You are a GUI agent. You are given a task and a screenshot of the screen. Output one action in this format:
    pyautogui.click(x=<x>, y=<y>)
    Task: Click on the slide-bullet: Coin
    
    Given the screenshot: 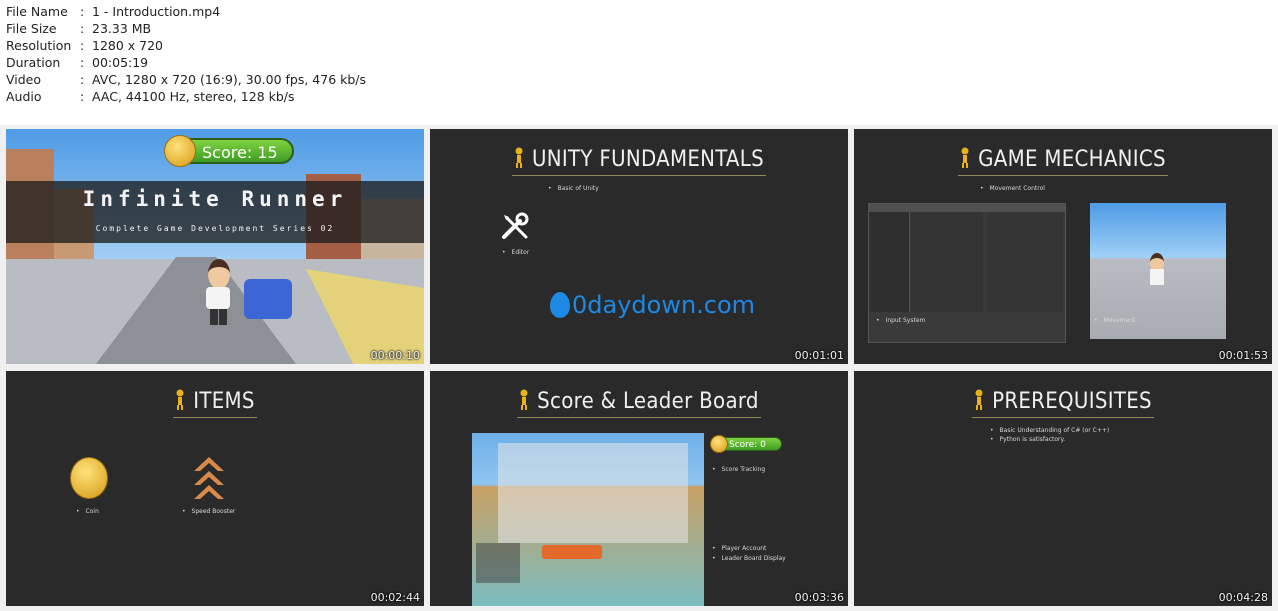 What is the action you would take?
    pyautogui.click(x=87, y=511)
    